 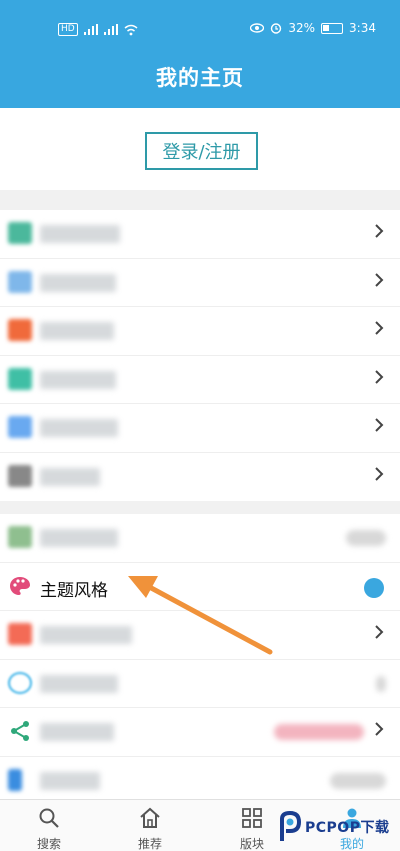 I want to click on tab-boards: 版块, so click(x=252, y=828).